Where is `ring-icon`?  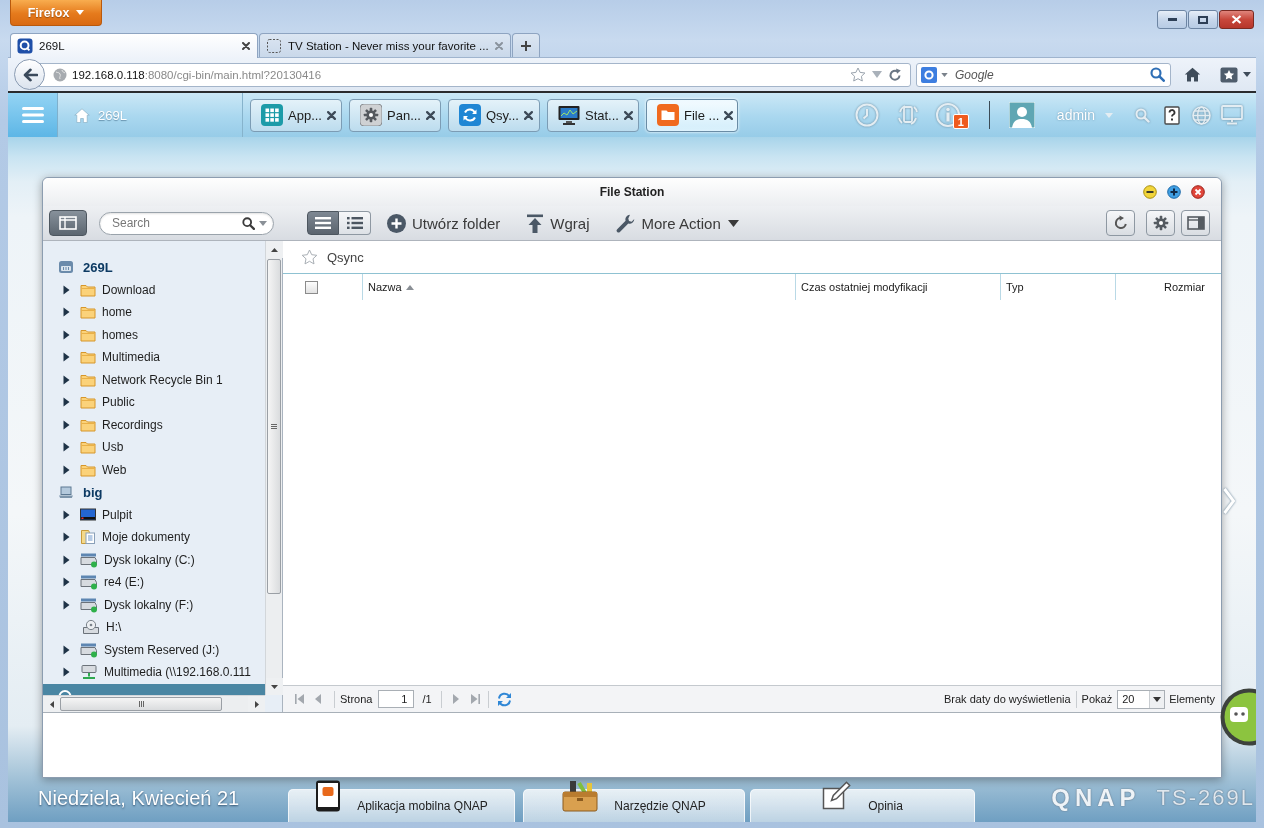 ring-icon is located at coordinates (65, 691).